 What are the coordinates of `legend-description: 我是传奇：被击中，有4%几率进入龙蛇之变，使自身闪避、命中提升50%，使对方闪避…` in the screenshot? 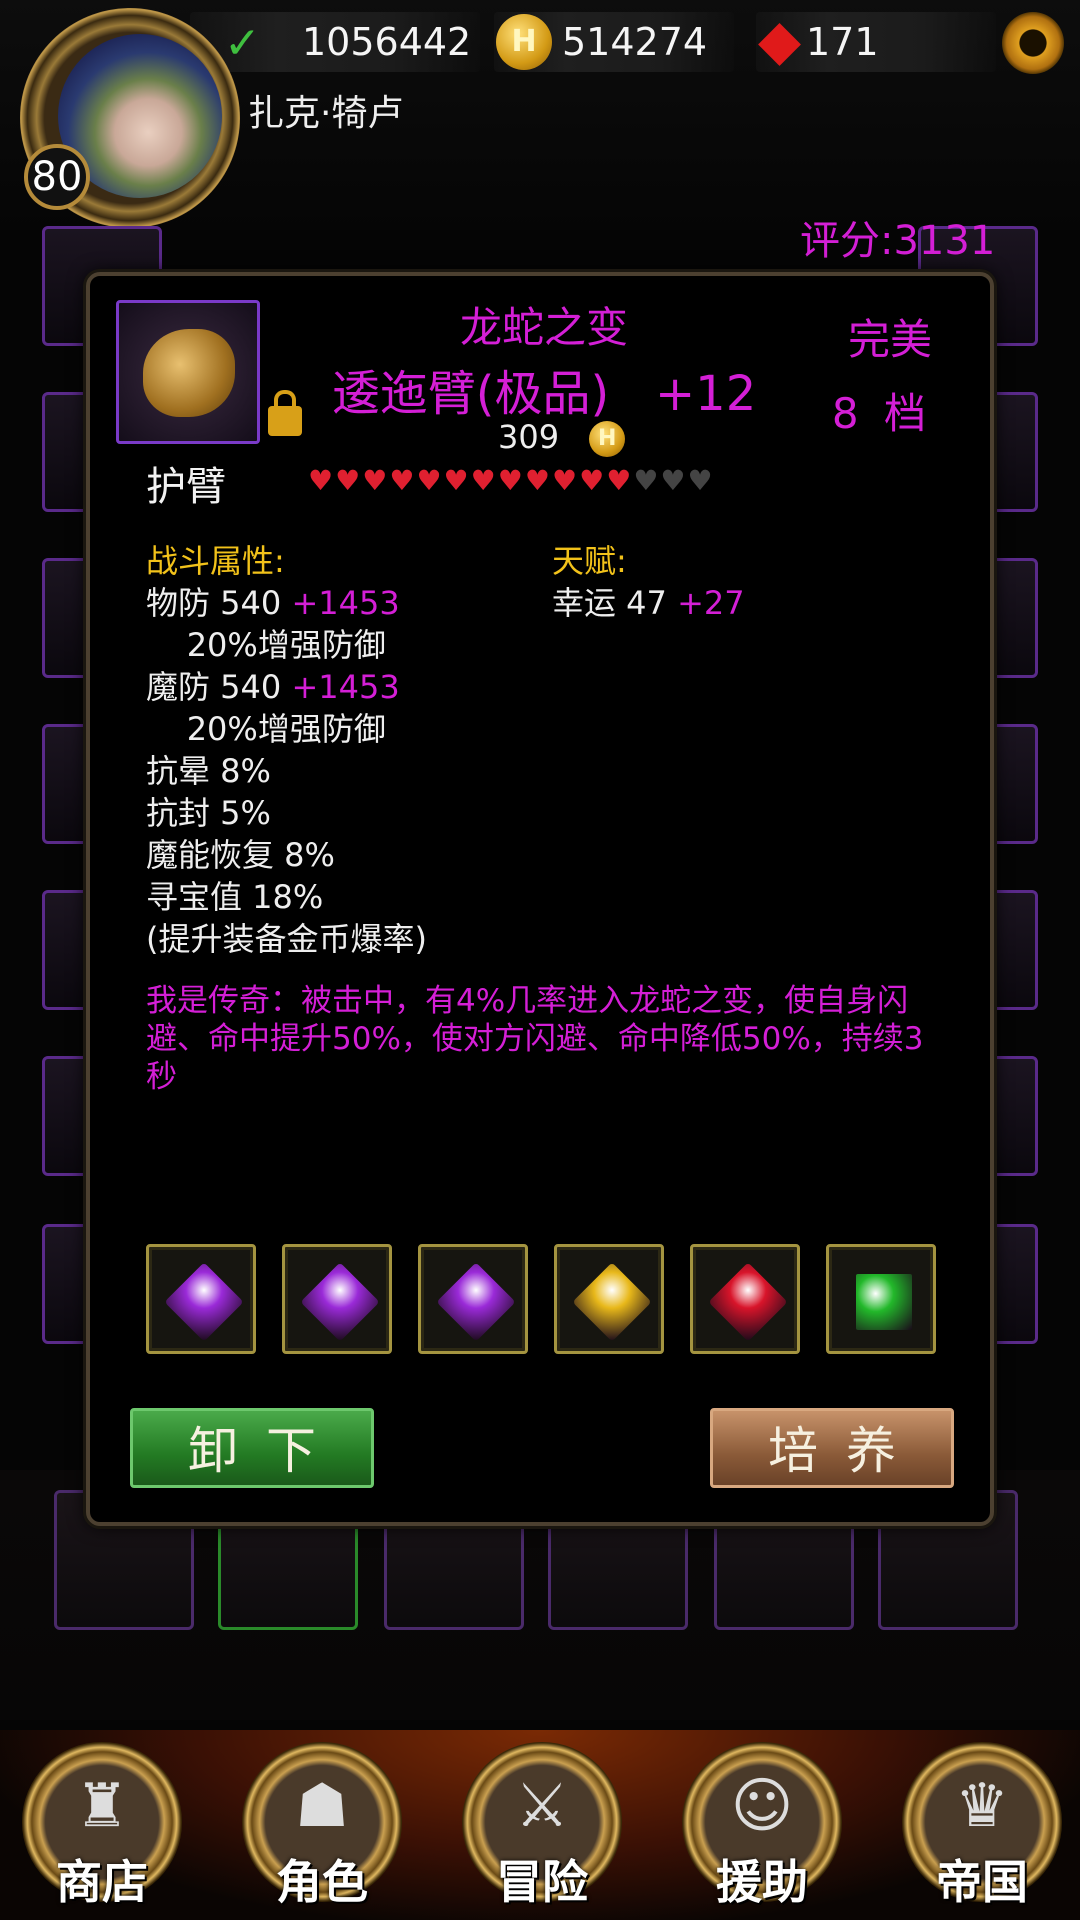 It's located at (535, 1039).